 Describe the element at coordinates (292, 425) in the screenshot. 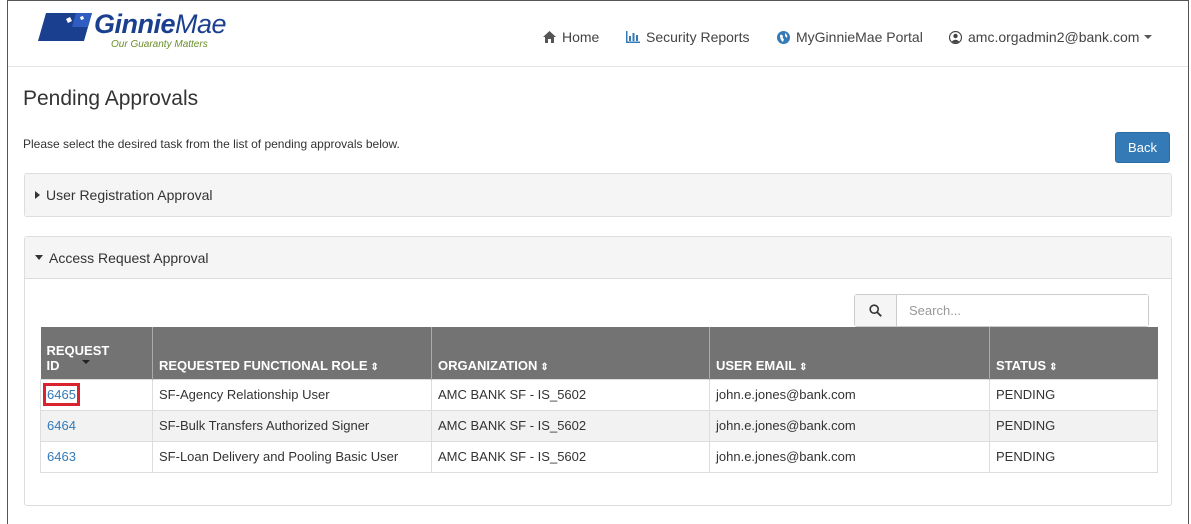

I see `role-cell: SF-Bulk Transfers Authorized Signer` at that location.